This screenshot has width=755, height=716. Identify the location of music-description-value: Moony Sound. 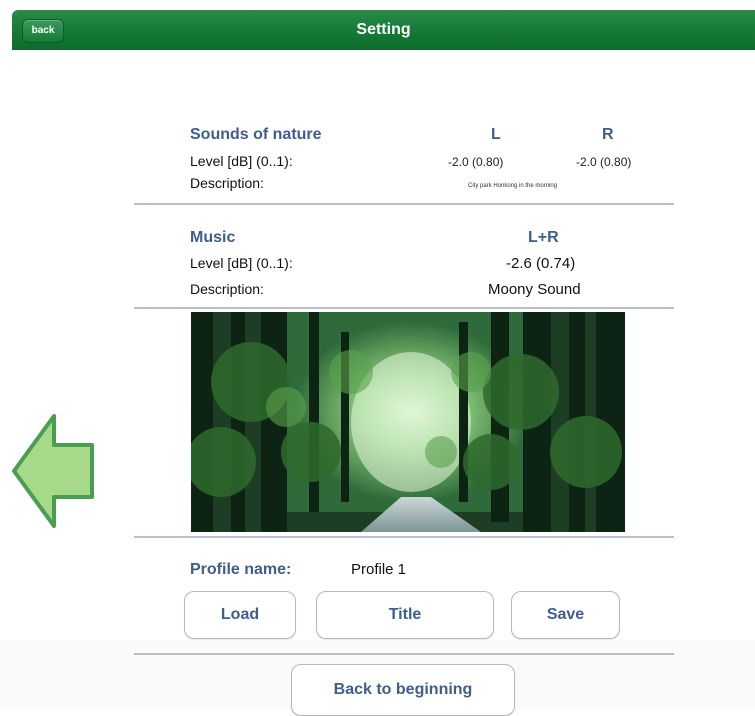
(534, 289).